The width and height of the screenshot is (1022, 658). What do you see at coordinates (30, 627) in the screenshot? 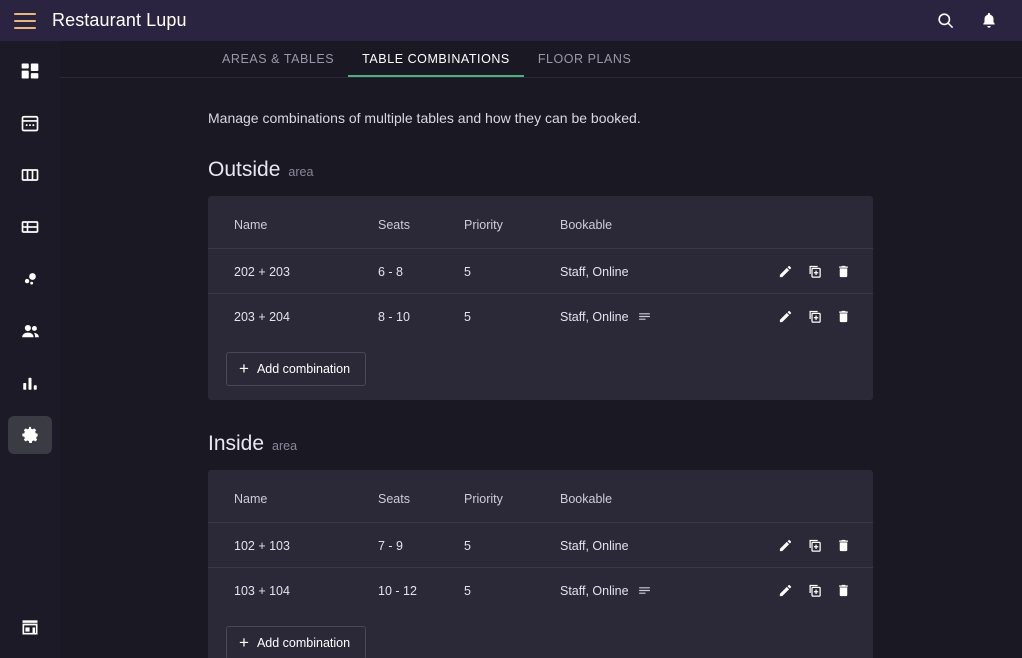
I see `sidebar-item-restaurant` at bounding box center [30, 627].